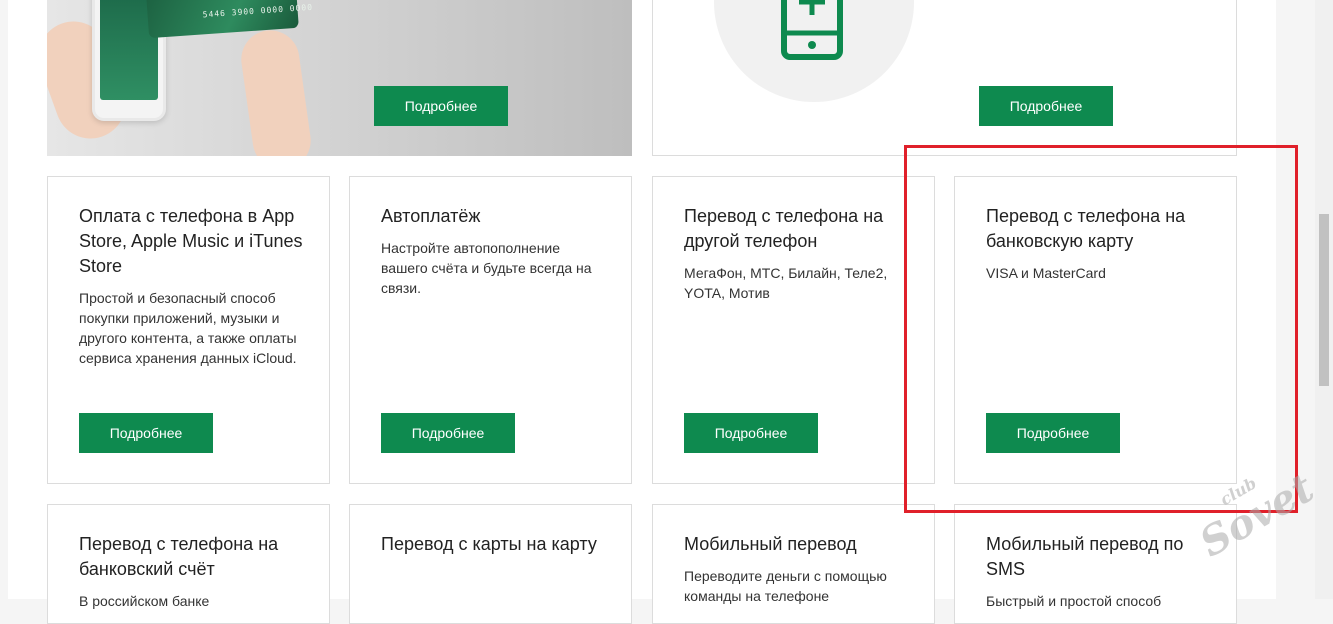 The width and height of the screenshot is (1333, 624). Describe the element at coordinates (489, 544) in the screenshot. I see `card-title: Перевод с карты на карту` at that location.